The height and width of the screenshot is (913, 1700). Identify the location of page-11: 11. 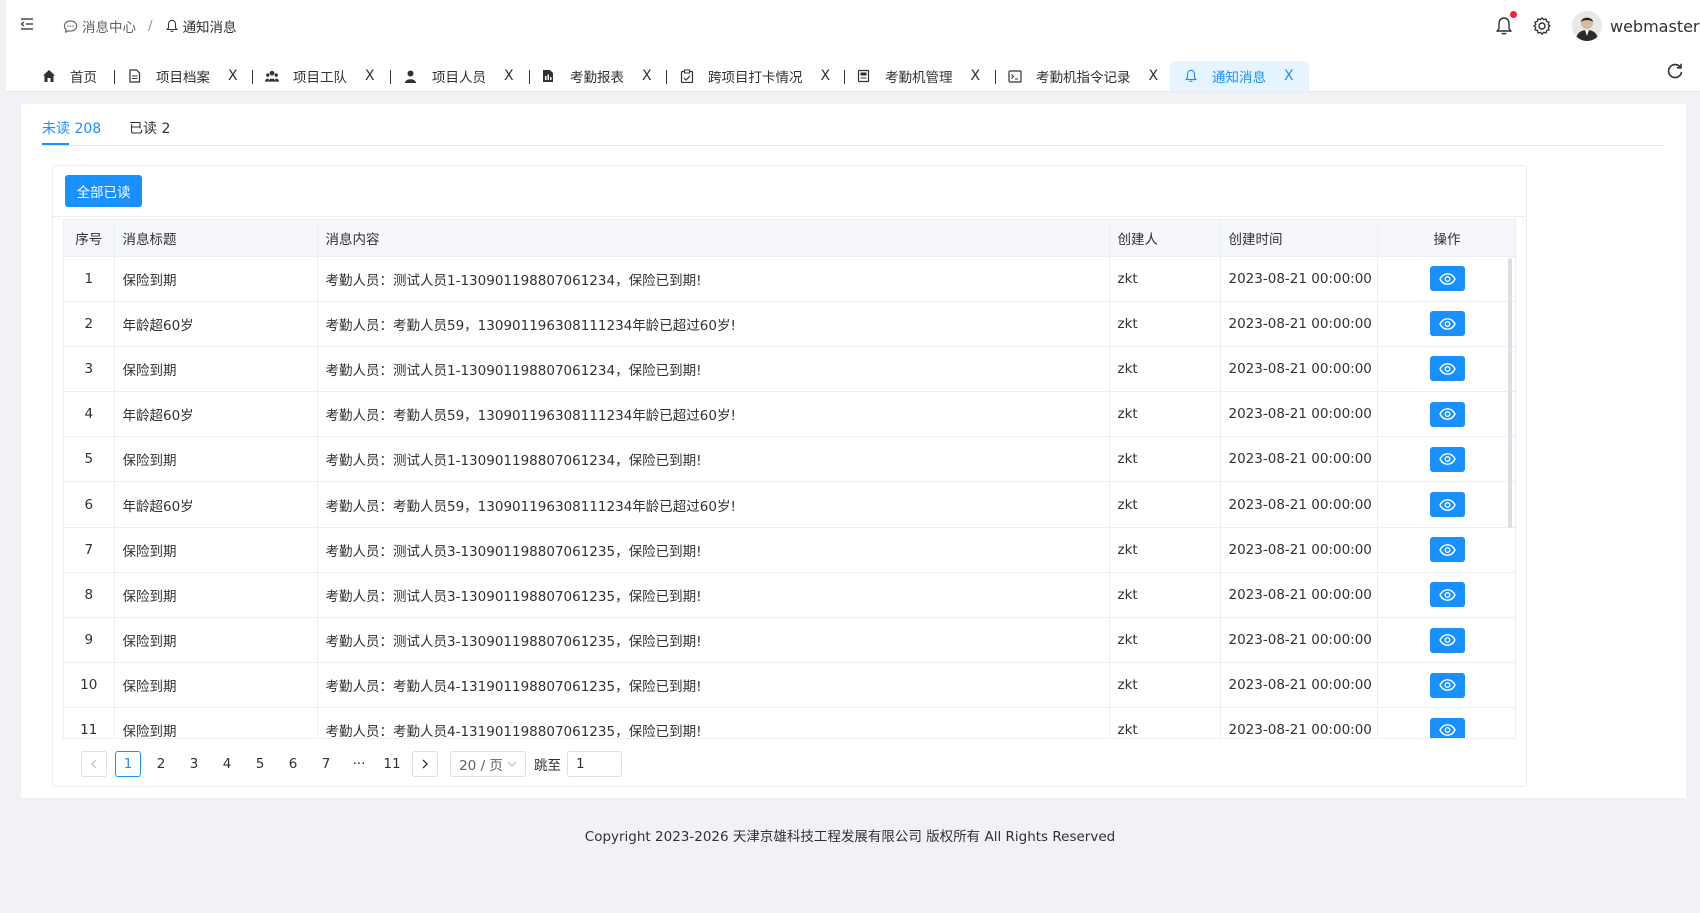
(392, 764).